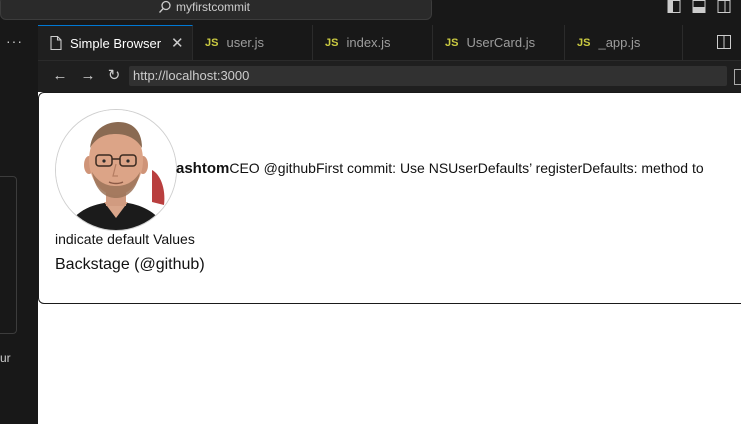  Describe the element at coordinates (619, 42) in the screenshot. I see `tab-label: _app.js` at that location.